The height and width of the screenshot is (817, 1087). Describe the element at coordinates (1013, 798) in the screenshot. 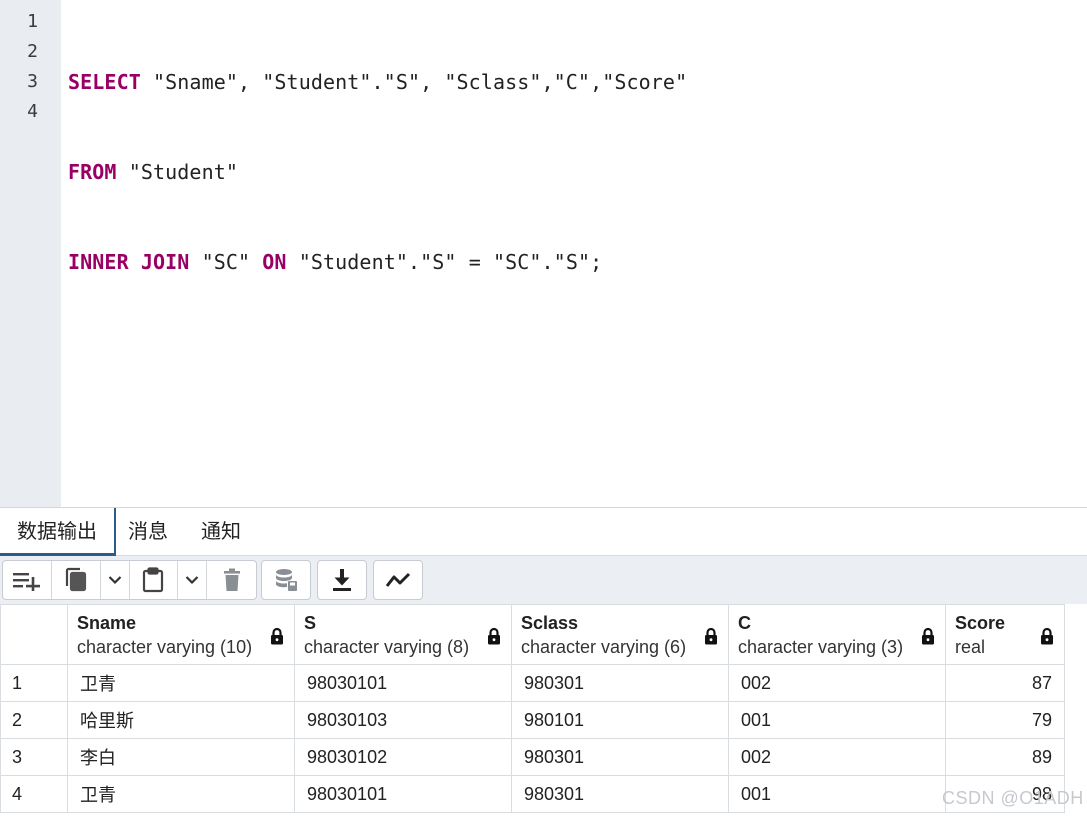

I see `watermark: CSDN @O1ADH` at that location.